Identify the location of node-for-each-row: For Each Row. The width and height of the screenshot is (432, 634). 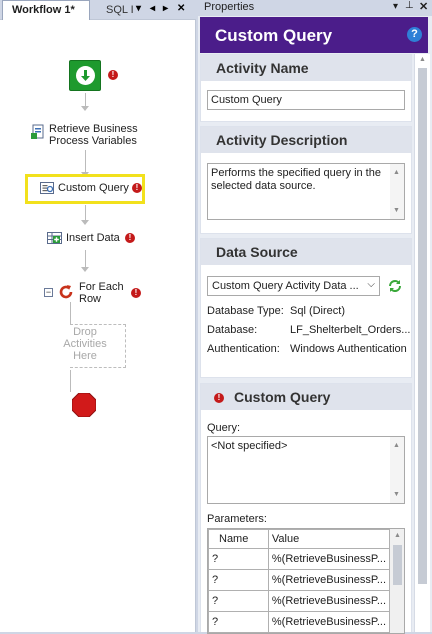
(101, 293).